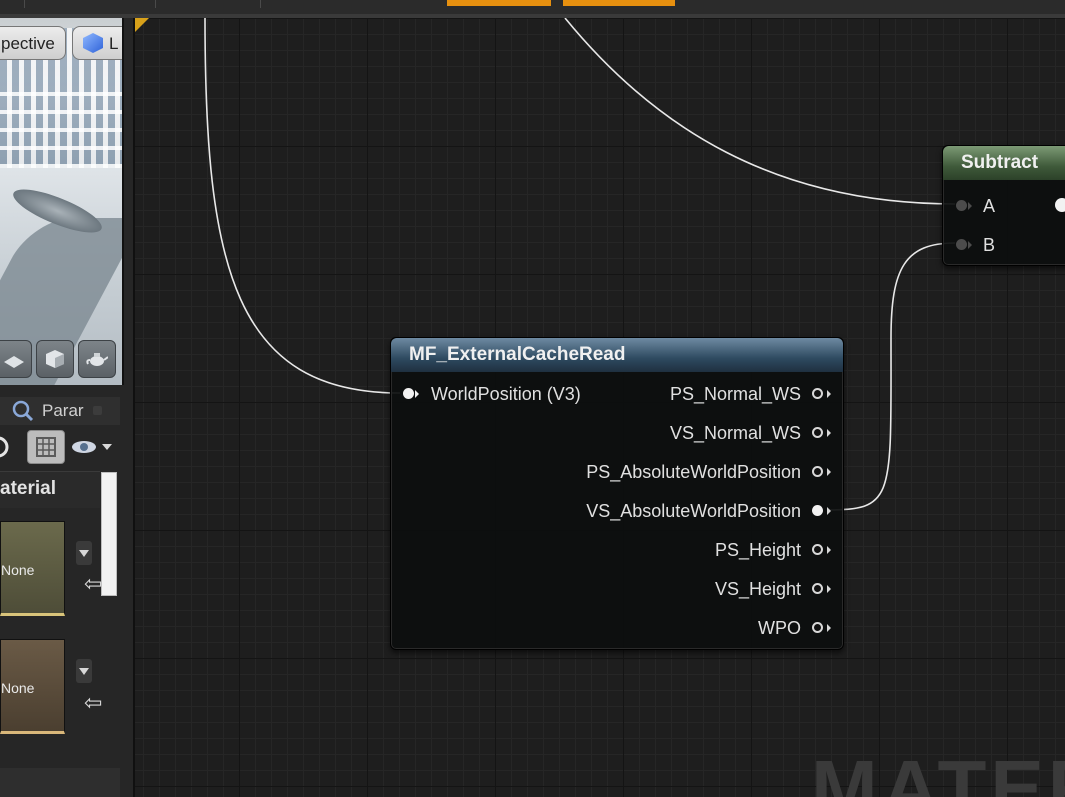 The image size is (1065, 797). Describe the element at coordinates (989, 206) in the screenshot. I see `subtract-a-label: A` at that location.